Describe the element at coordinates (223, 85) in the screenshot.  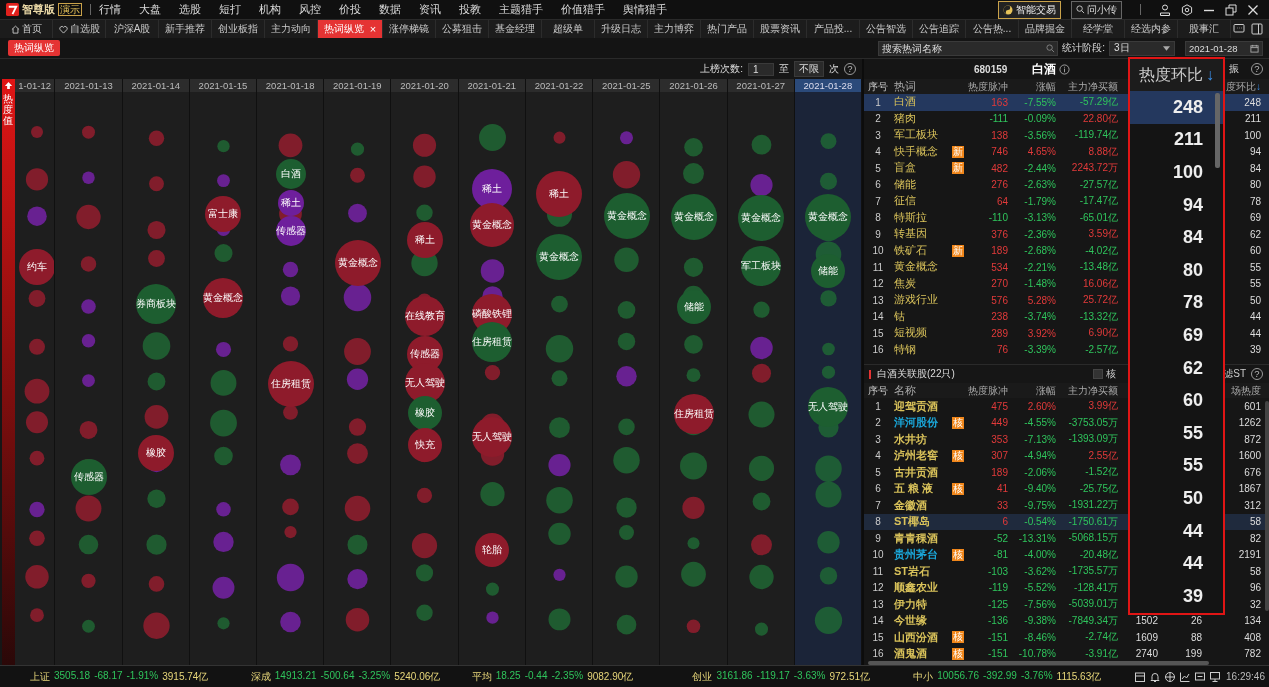
I see `date-header: 2021-01-15` at that location.